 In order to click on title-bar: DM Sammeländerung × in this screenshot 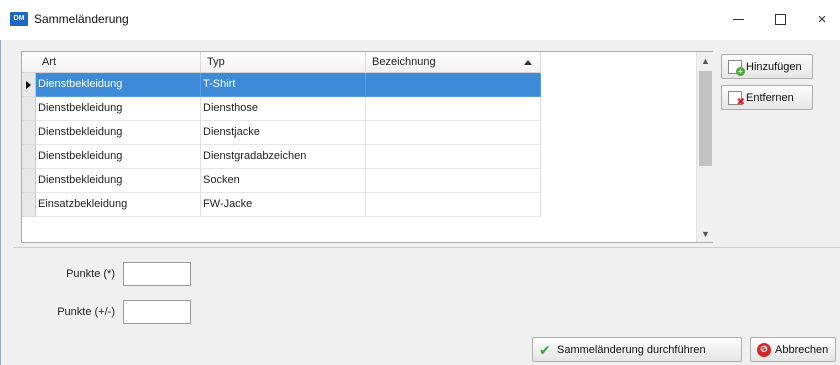, I will do `click(420, 20)`.